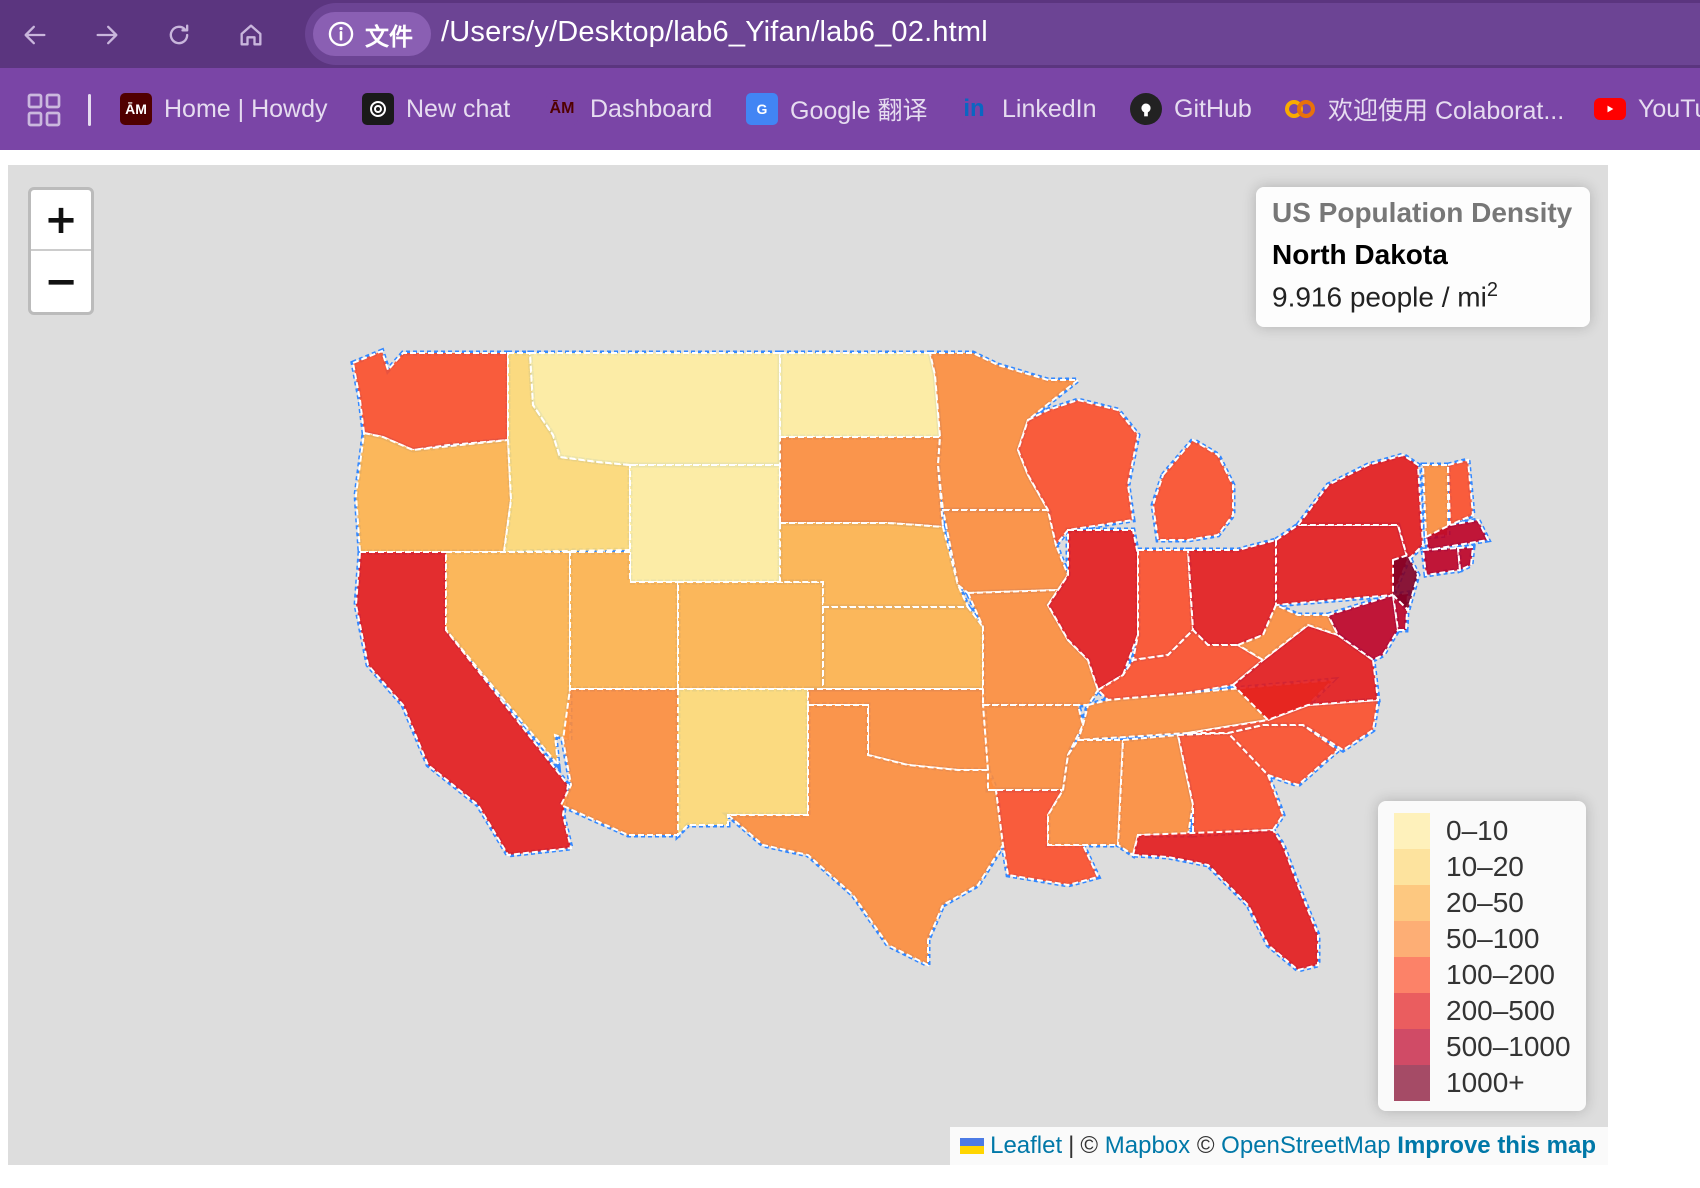 Image resolution: width=1700 pixels, height=1188 pixels. Describe the element at coordinates (1231, 592) in the screenshot. I see `state-ohio` at that location.